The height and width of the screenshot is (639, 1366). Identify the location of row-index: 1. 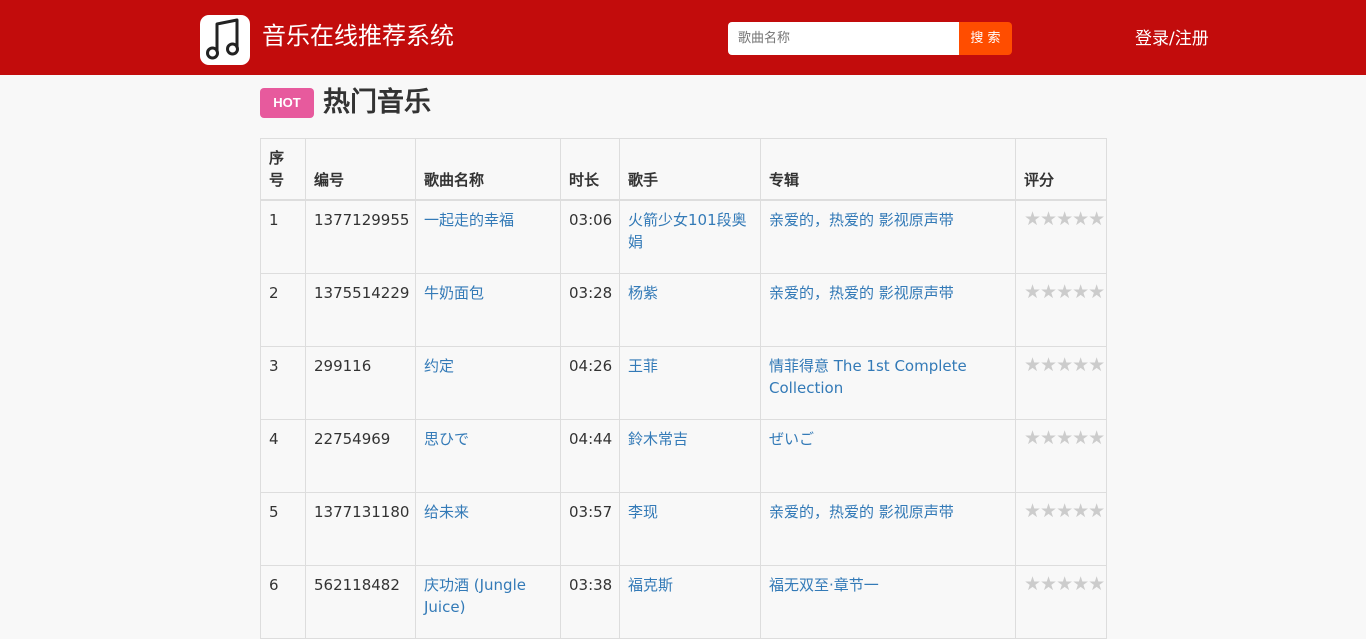
(283, 236).